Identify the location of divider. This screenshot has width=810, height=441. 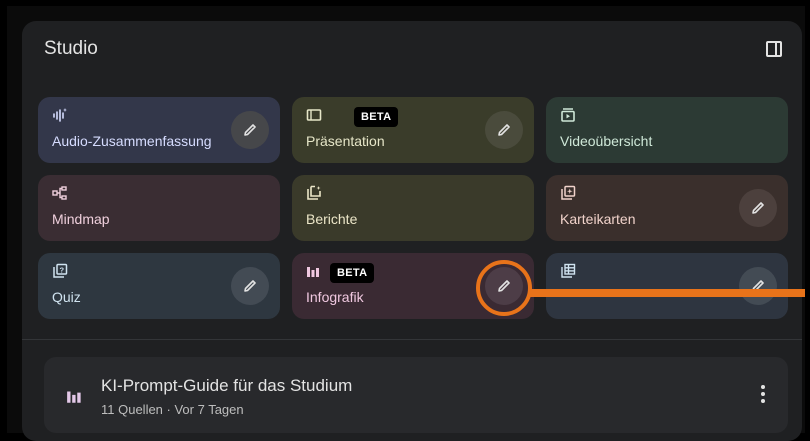
(412, 339).